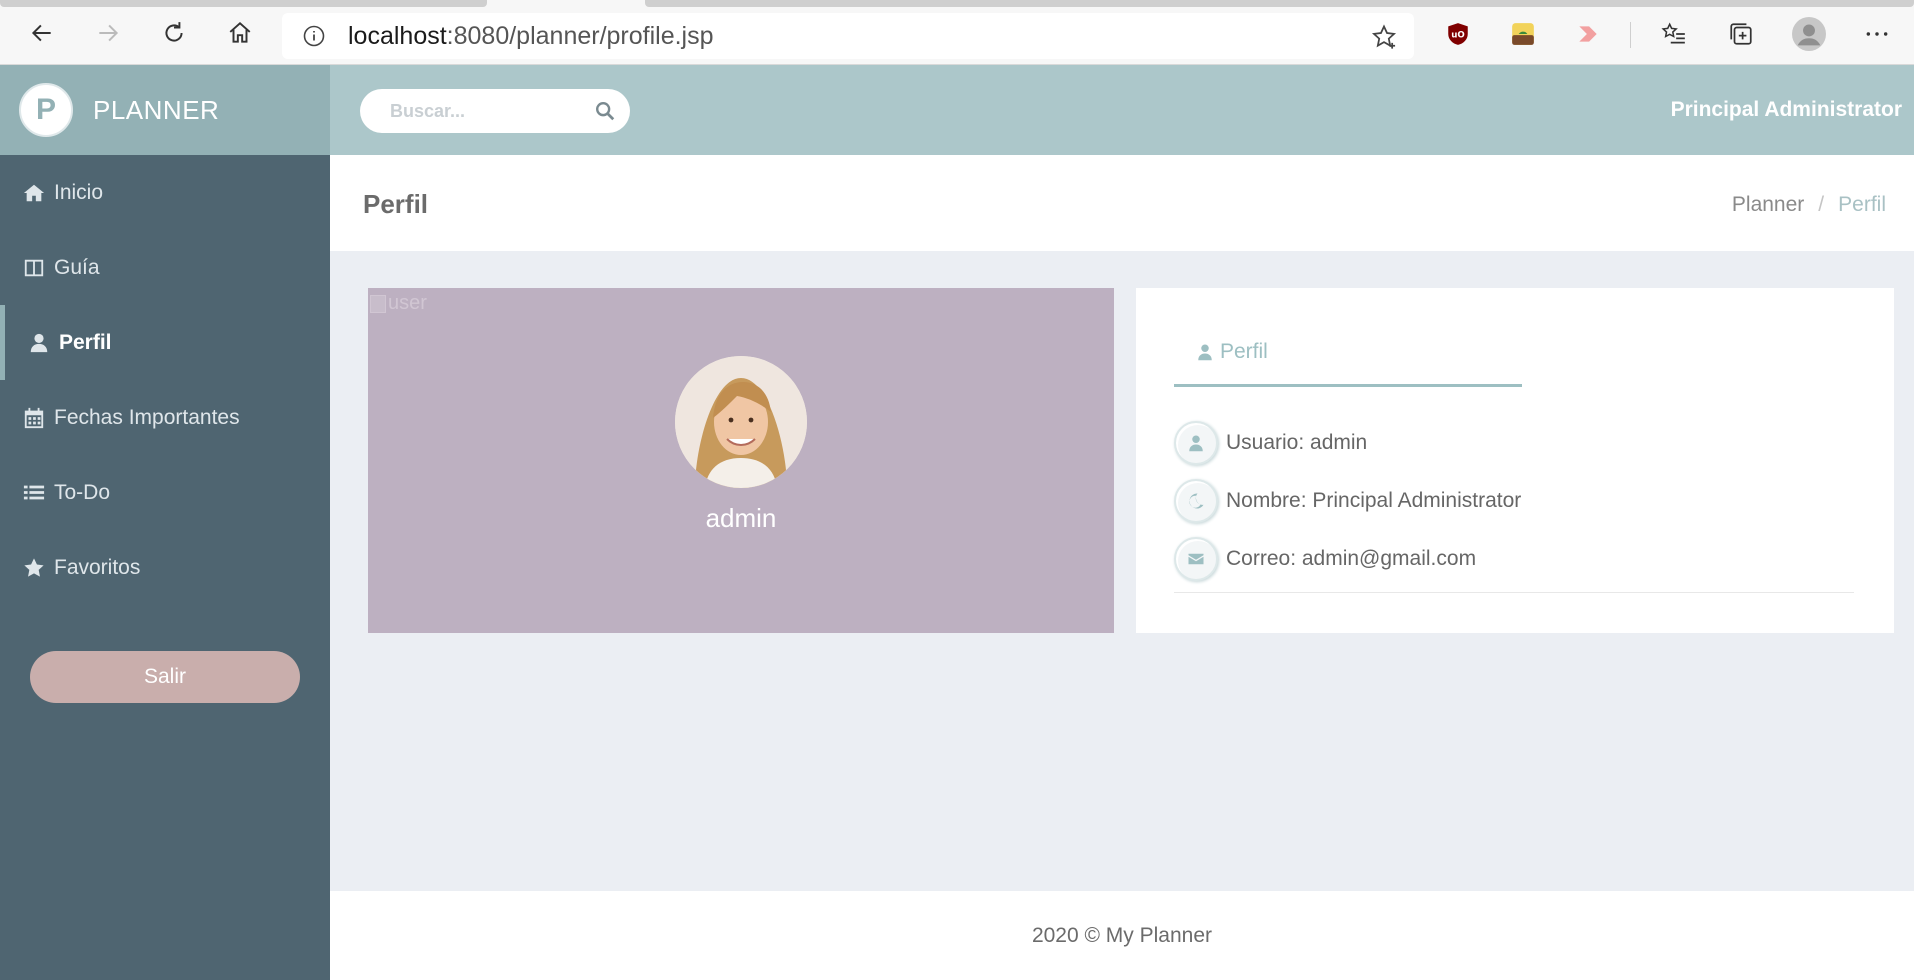 This screenshot has width=1914, height=980. Describe the element at coordinates (1351, 558) in the screenshot. I see `info-value: Correo: admin@gmail.com` at that location.